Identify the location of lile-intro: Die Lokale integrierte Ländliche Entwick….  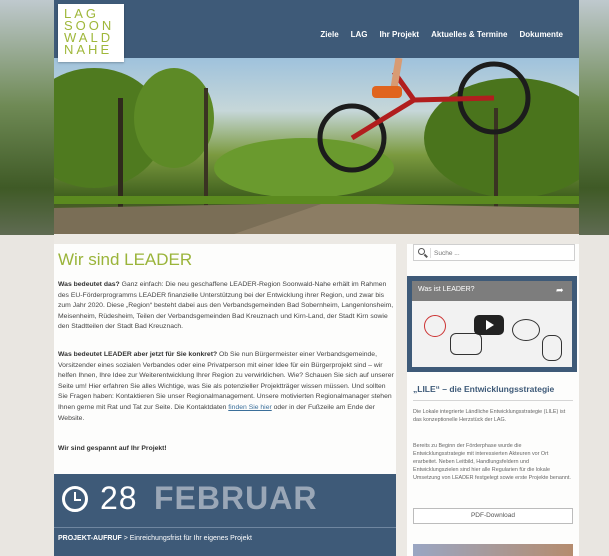
(489, 416).